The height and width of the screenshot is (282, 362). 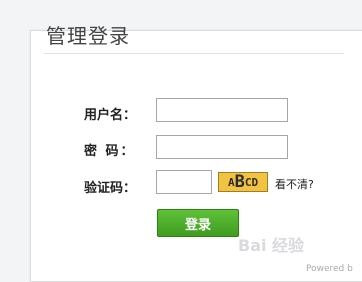 I want to click on page-title: 管理登录, so click(x=88, y=36).